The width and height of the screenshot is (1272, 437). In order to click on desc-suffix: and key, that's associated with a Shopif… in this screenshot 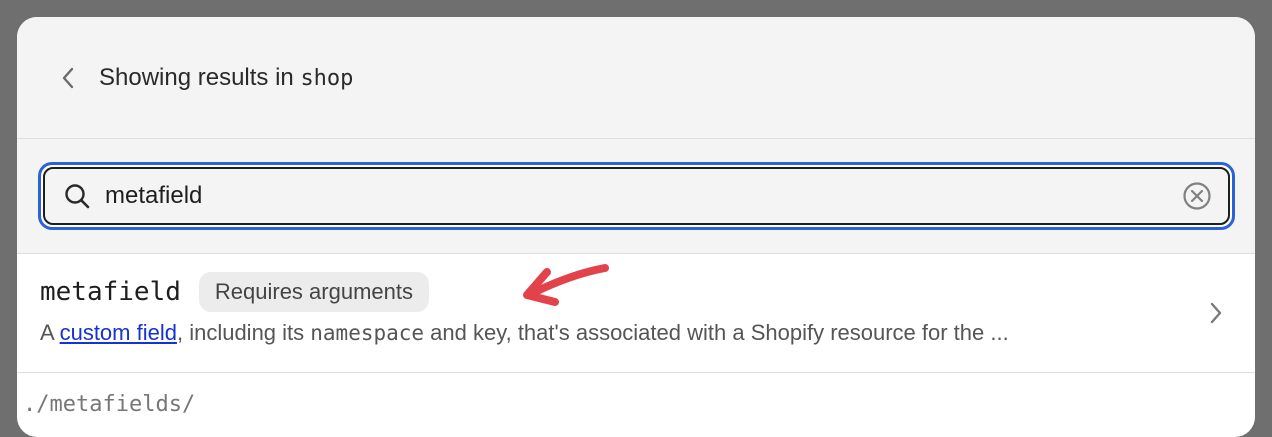, I will do `click(716, 332)`.